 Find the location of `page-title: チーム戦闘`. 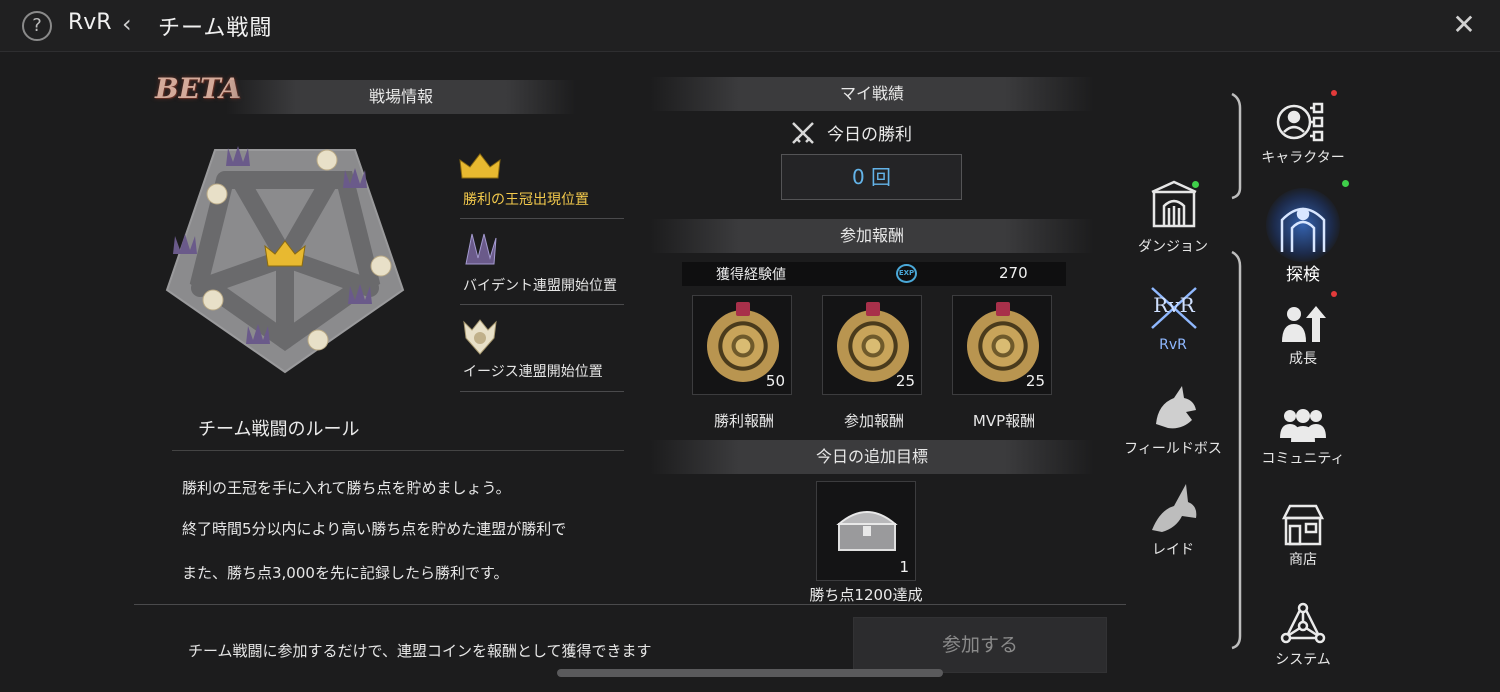

page-title: チーム戦闘 is located at coordinates (215, 28).